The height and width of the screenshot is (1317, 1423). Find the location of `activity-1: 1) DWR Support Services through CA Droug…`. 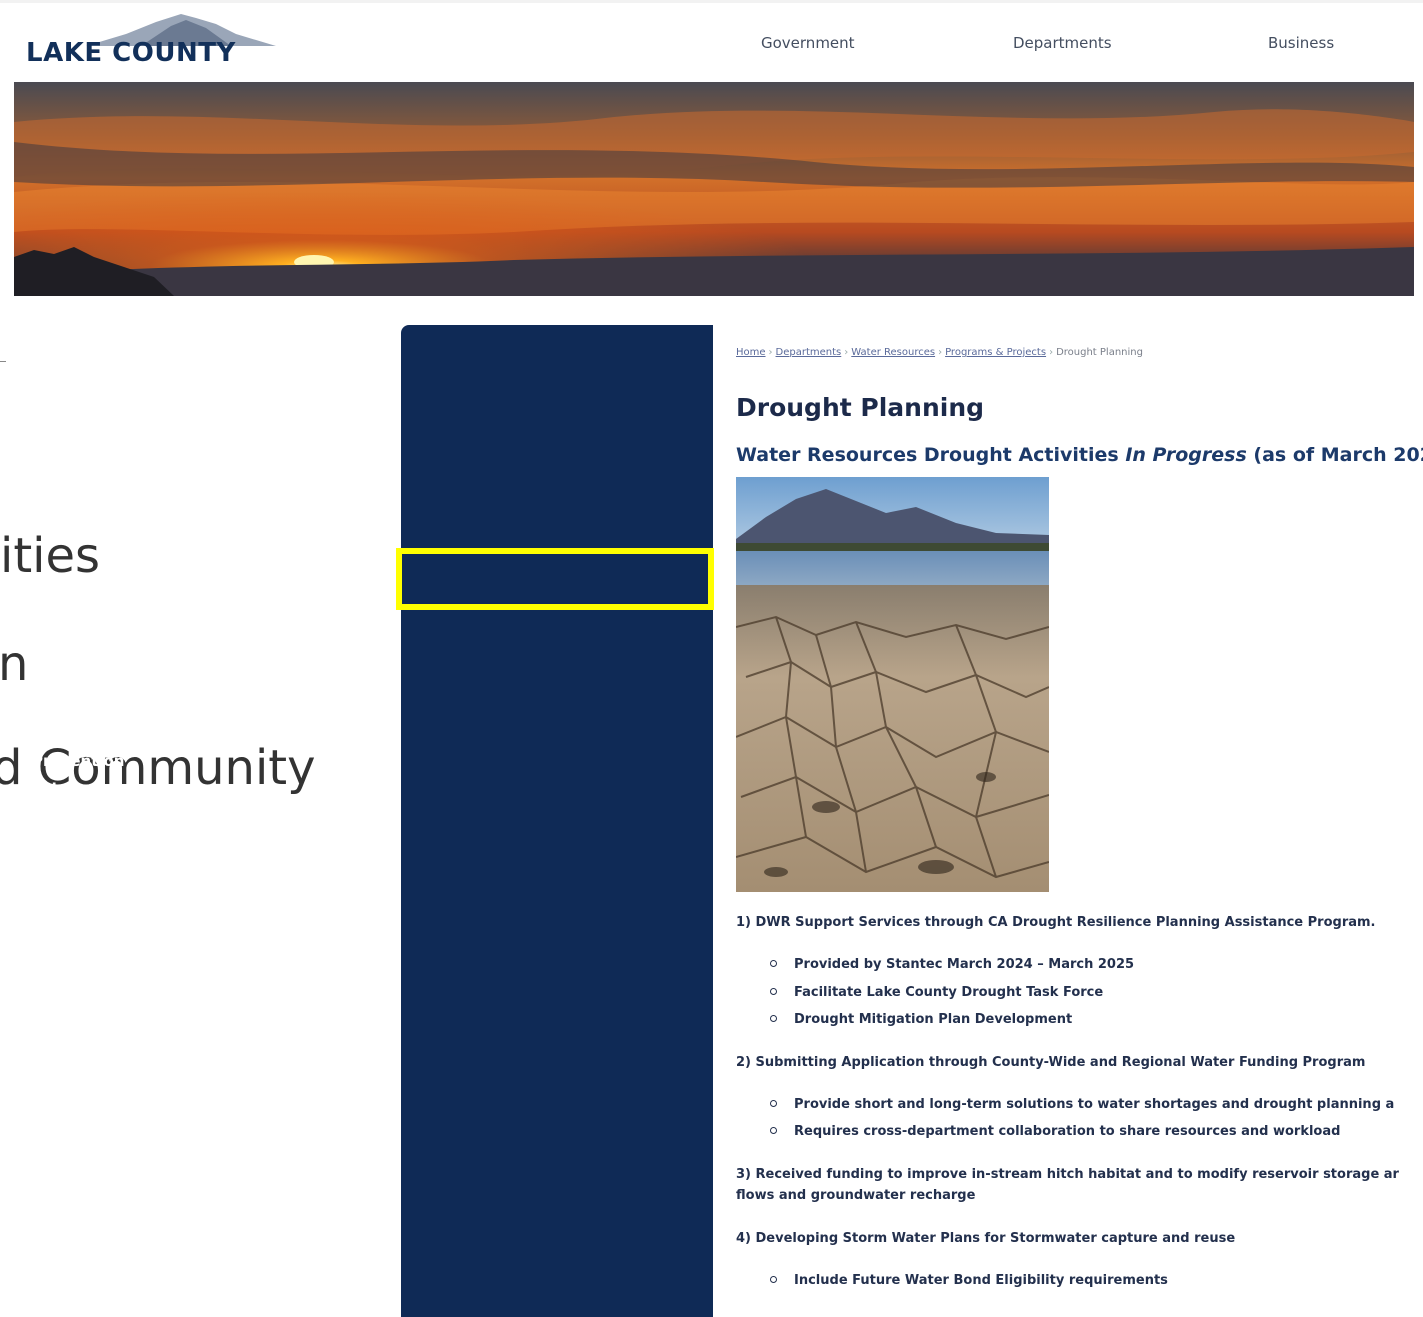

activity-1: 1) DWR Support Services through CA Droug… is located at coordinates (1056, 922).